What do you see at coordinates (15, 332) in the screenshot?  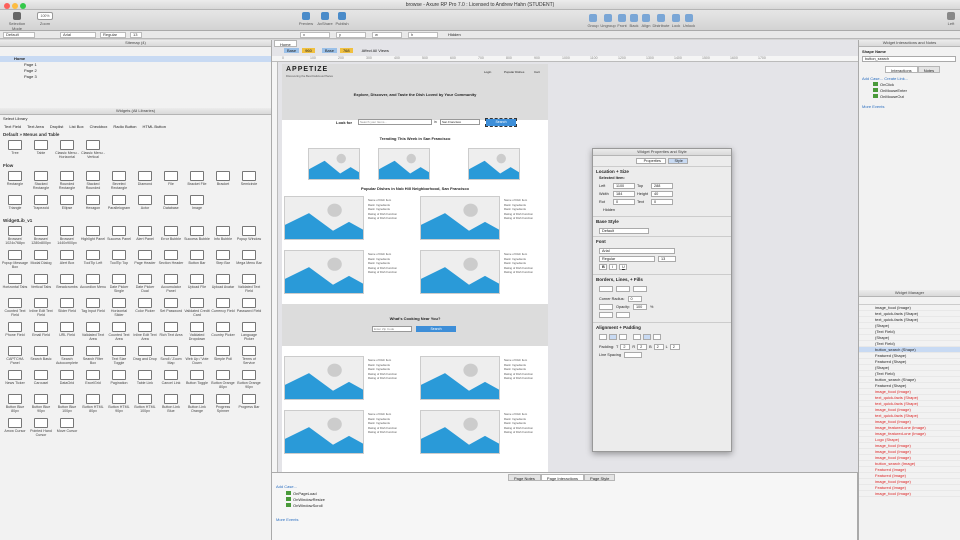 I see `widget-item: Phone Field` at bounding box center [15, 332].